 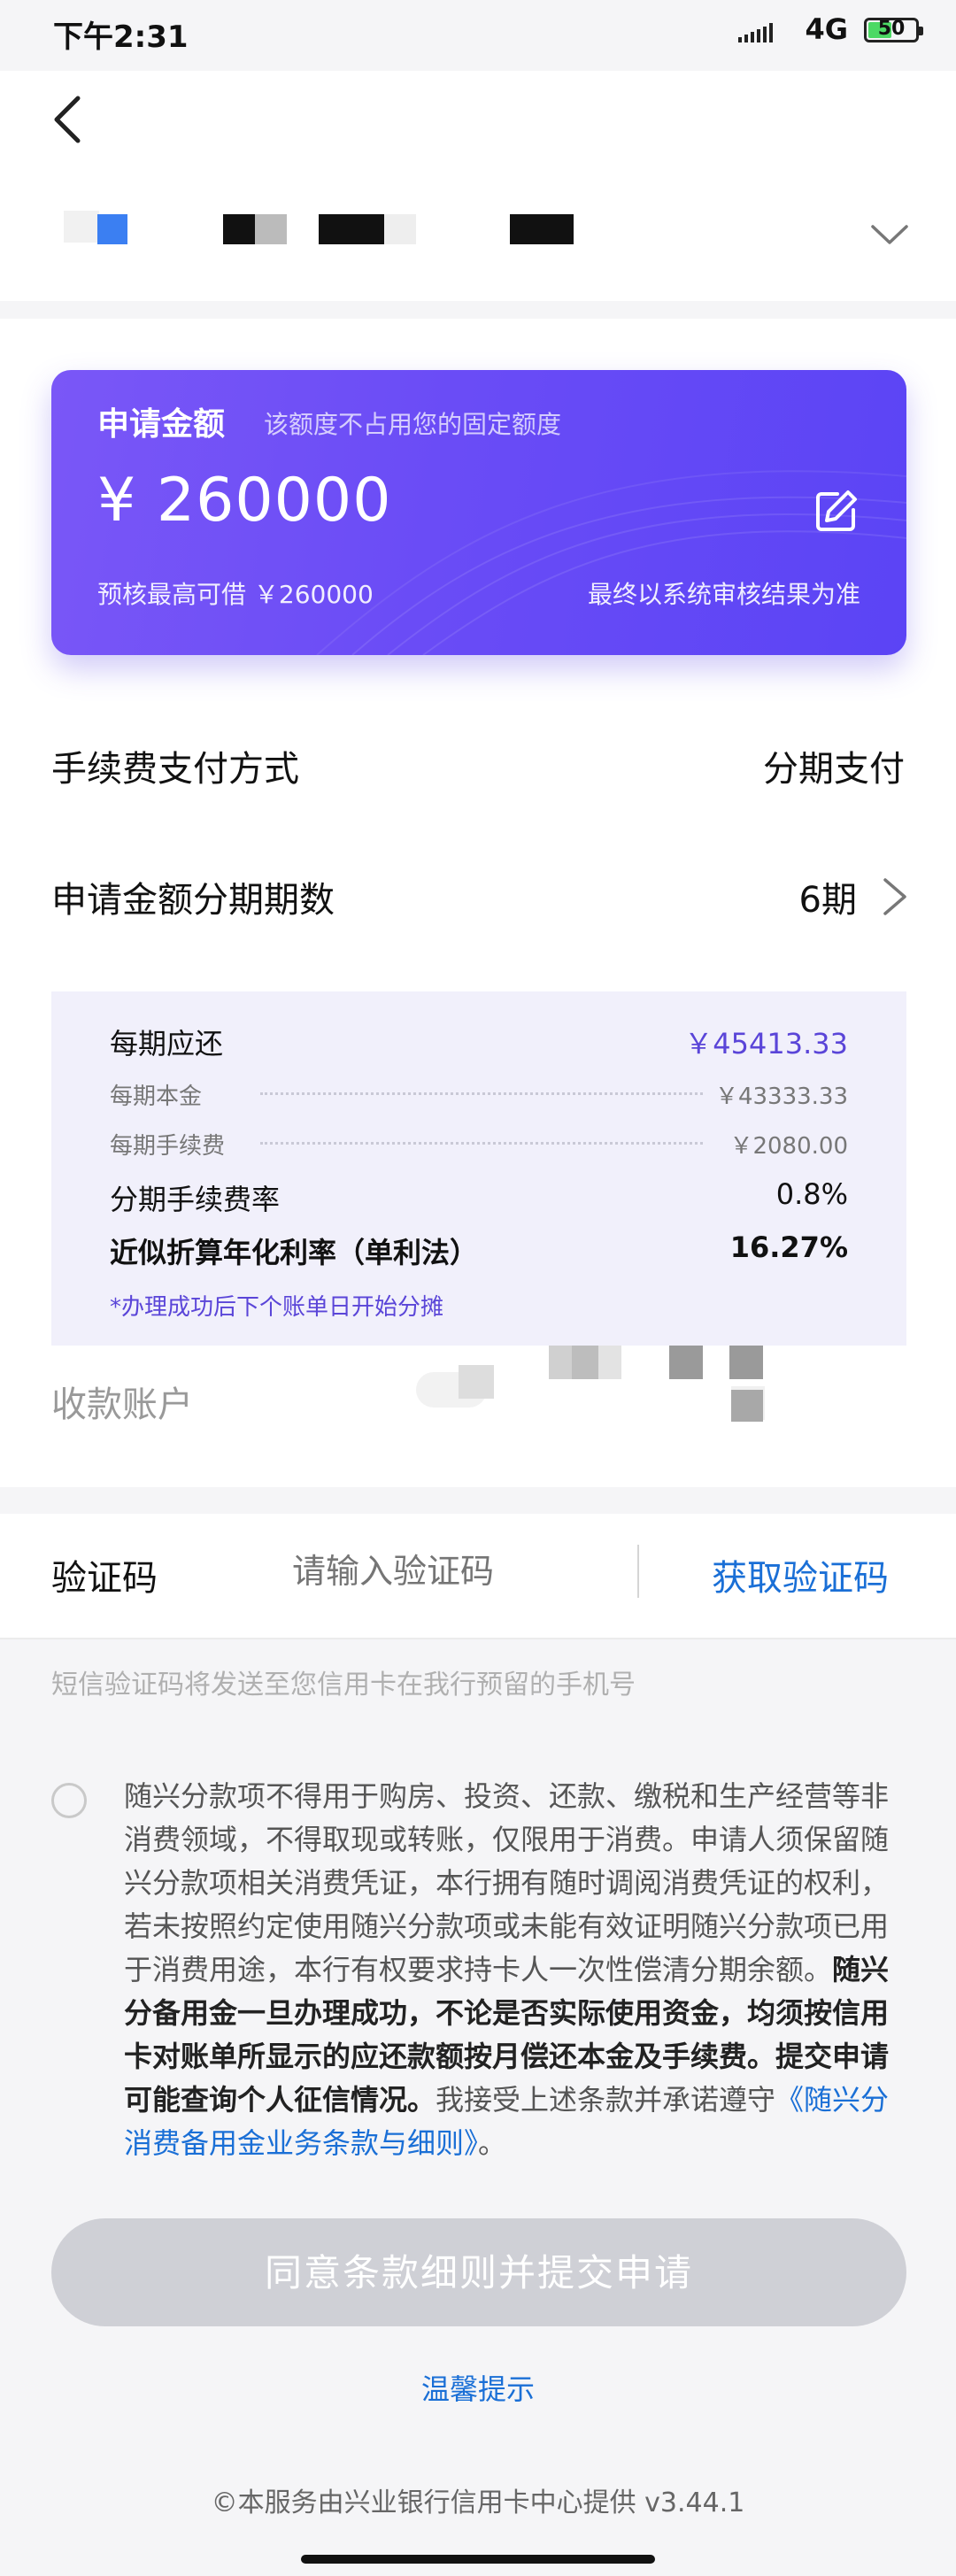 I want to click on per-period-value: ￥45413.33, so click(x=766, y=1043).